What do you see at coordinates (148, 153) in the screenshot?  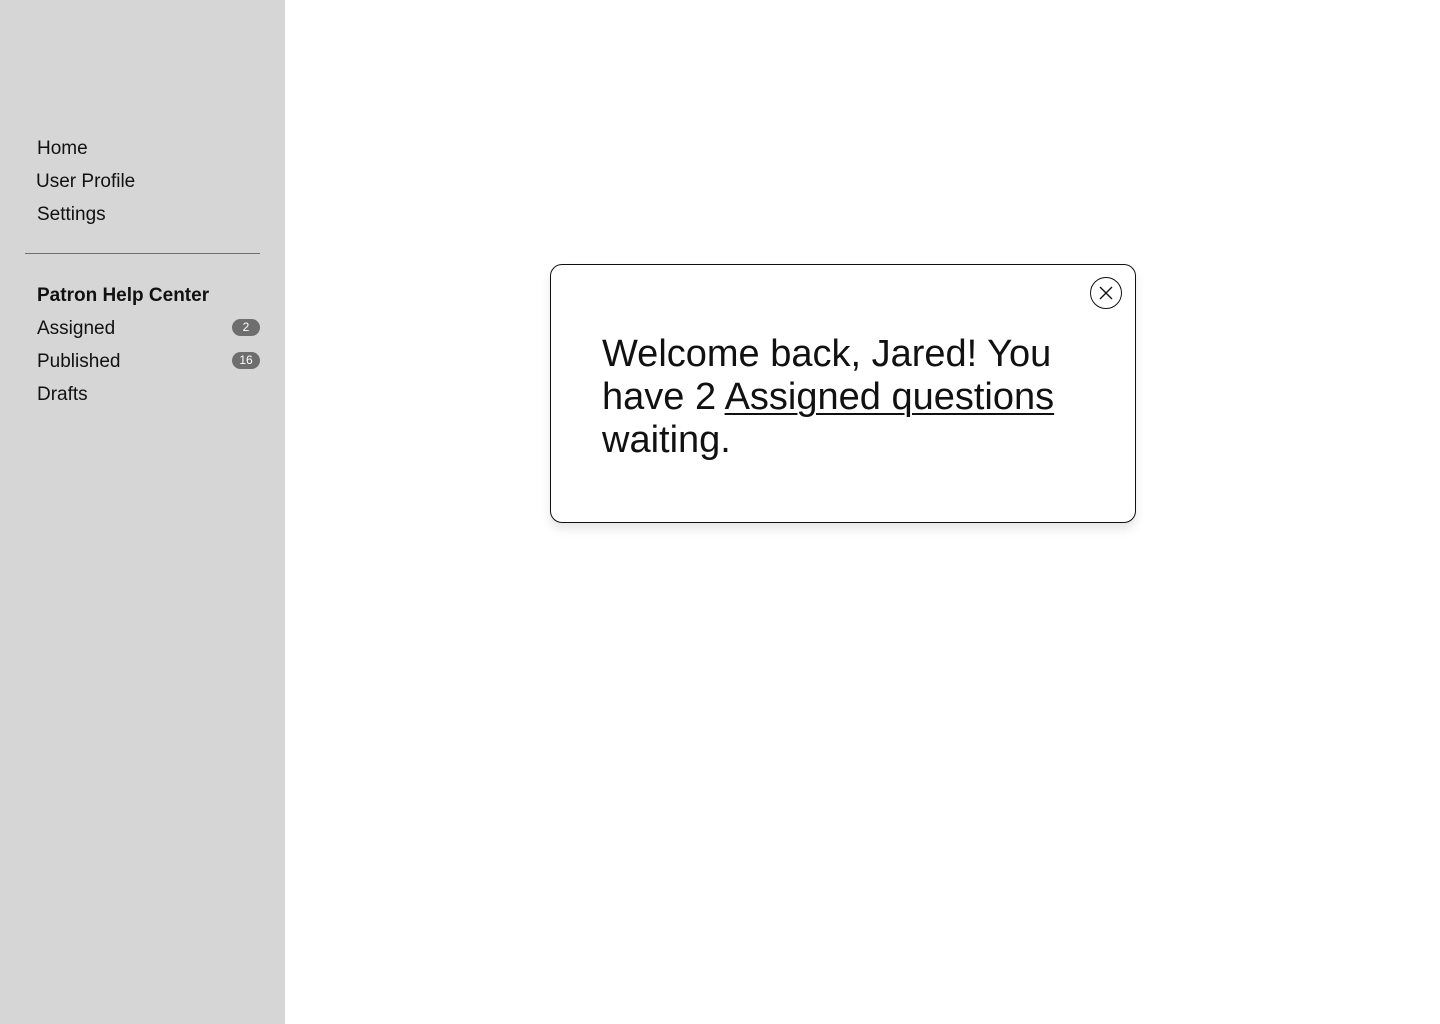 I see `sidebar-item-home: Home` at bounding box center [148, 153].